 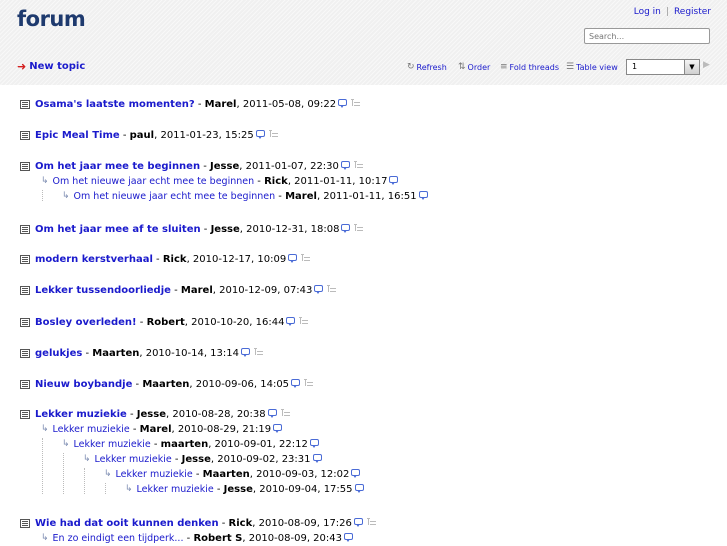 I want to click on refresh-button: ↻ Refresh, so click(x=427, y=67).